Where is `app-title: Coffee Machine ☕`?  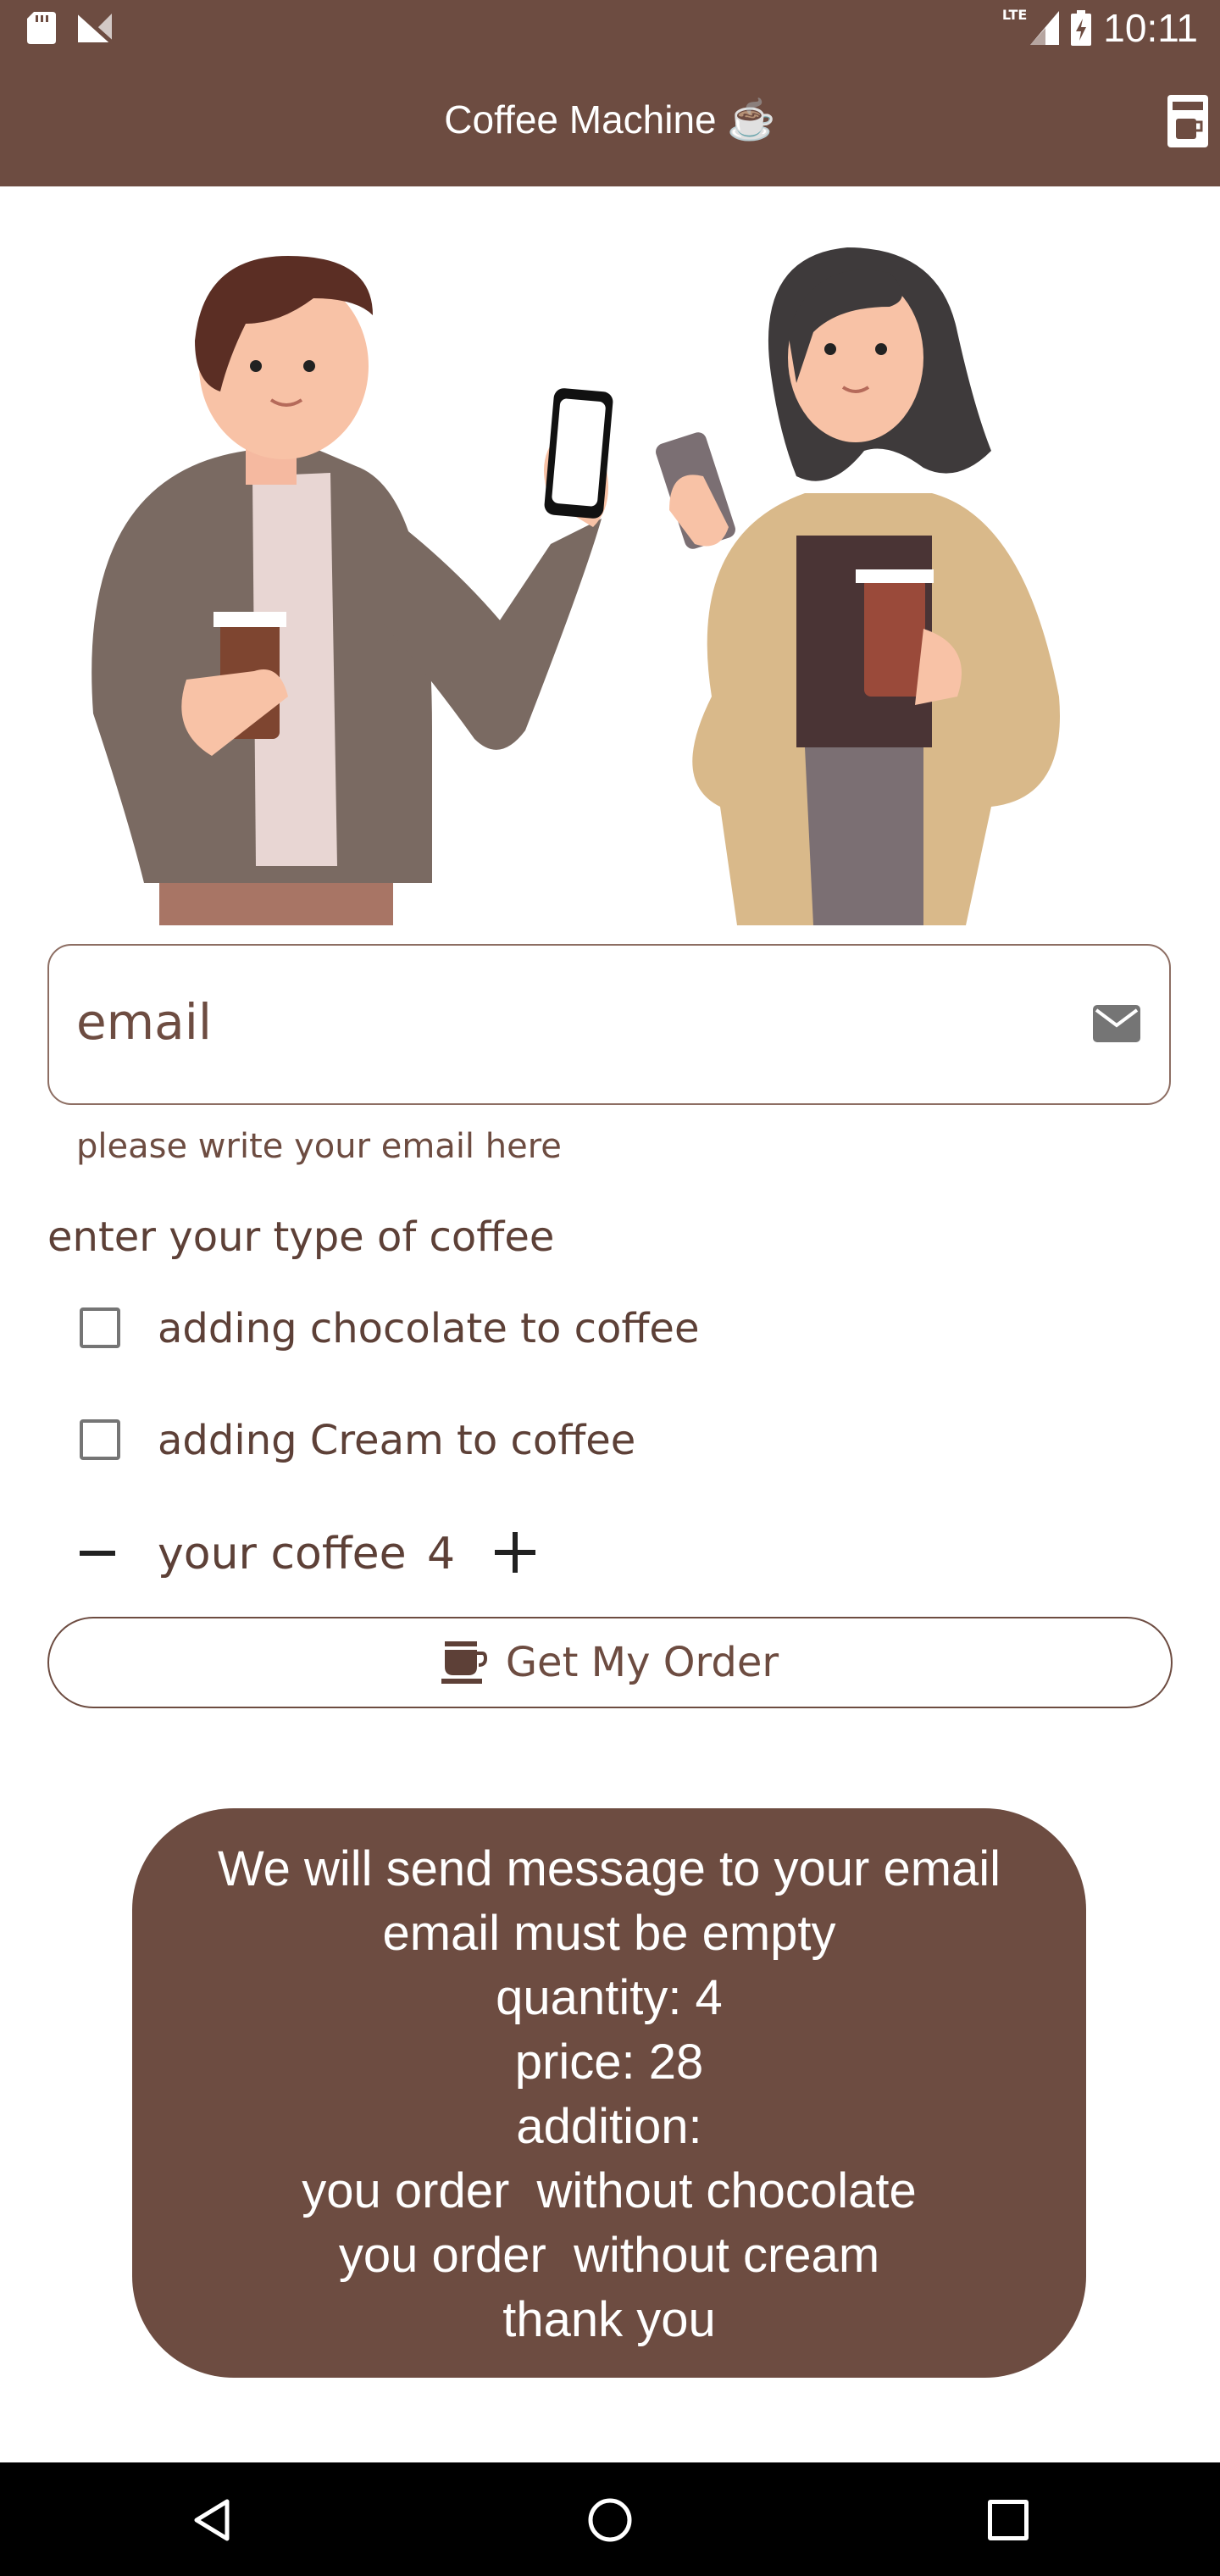 app-title: Coffee Machine ☕ is located at coordinates (610, 120).